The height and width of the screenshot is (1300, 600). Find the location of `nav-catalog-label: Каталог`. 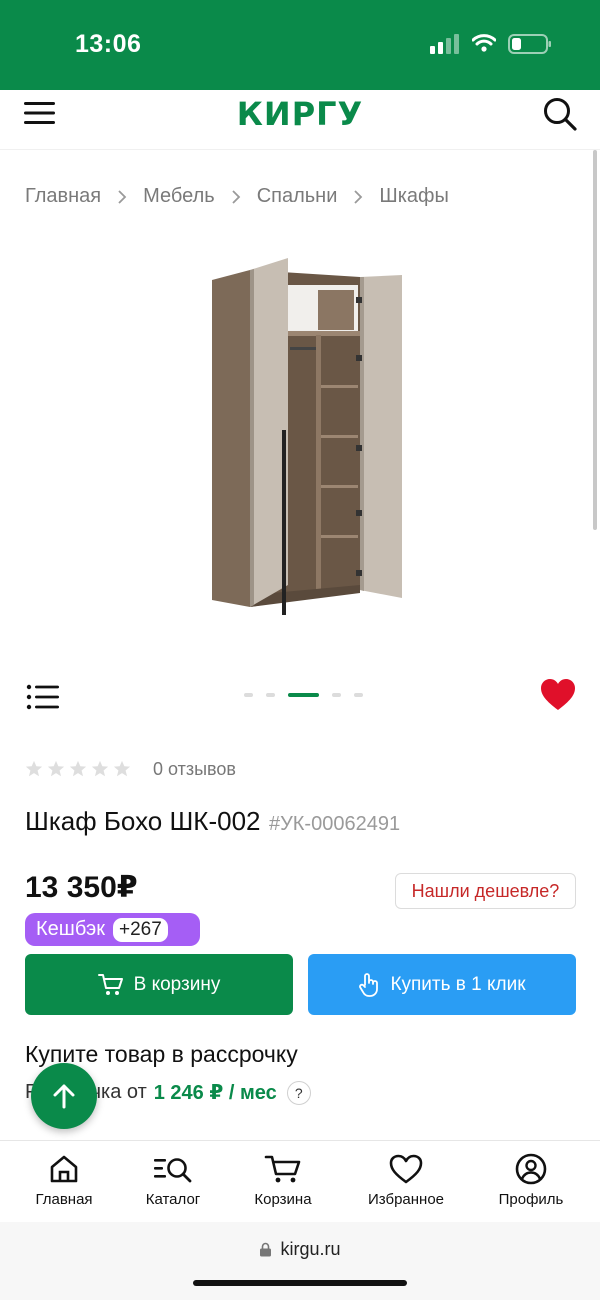

nav-catalog-label: Каталог is located at coordinates (173, 1199).